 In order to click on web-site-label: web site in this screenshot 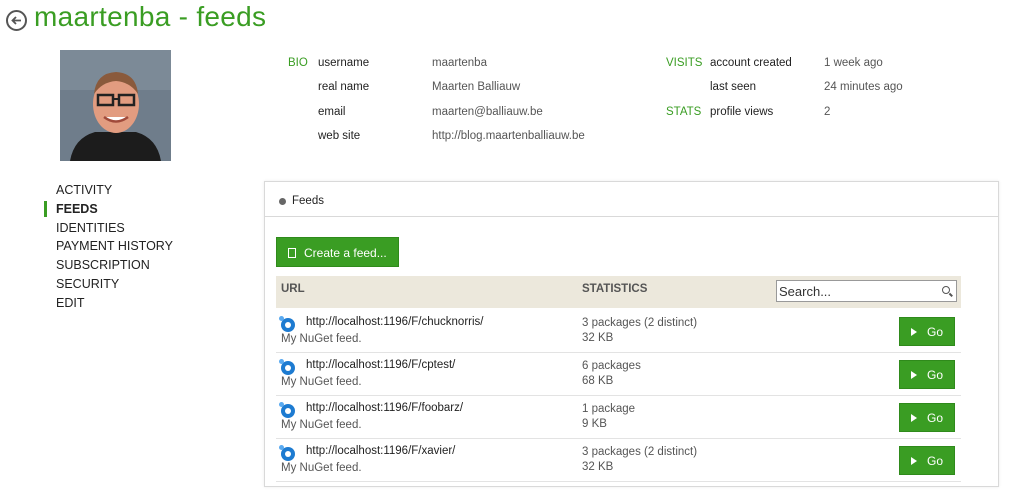, I will do `click(339, 136)`.